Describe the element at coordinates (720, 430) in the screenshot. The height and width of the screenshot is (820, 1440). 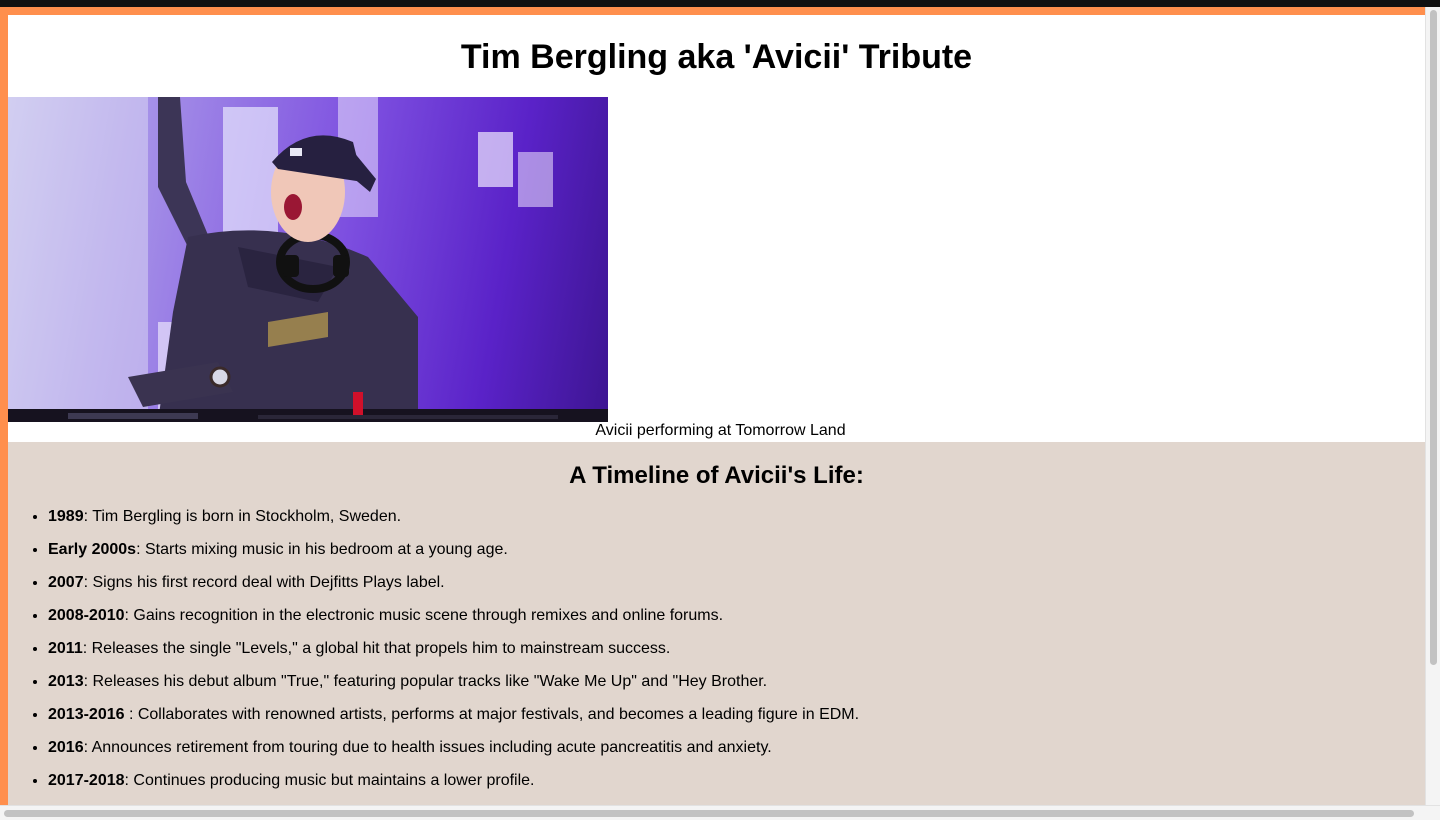
I see `photo-caption: Avicii performing at Tomorrow Land` at that location.